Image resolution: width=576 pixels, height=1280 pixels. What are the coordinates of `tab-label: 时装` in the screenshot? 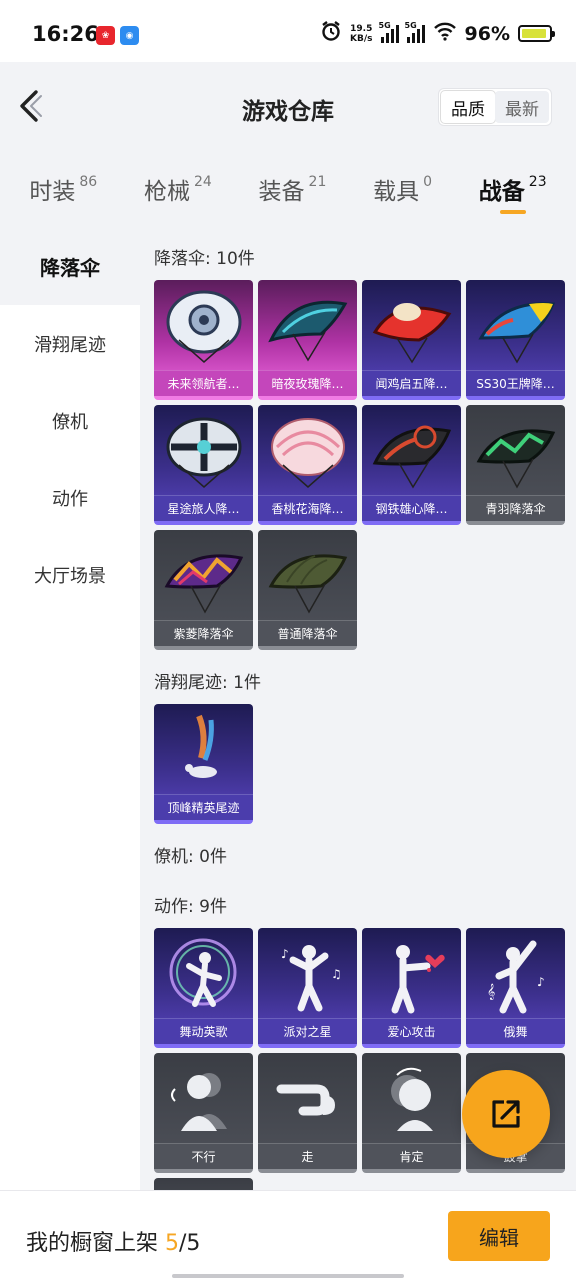 It's located at (52, 192).